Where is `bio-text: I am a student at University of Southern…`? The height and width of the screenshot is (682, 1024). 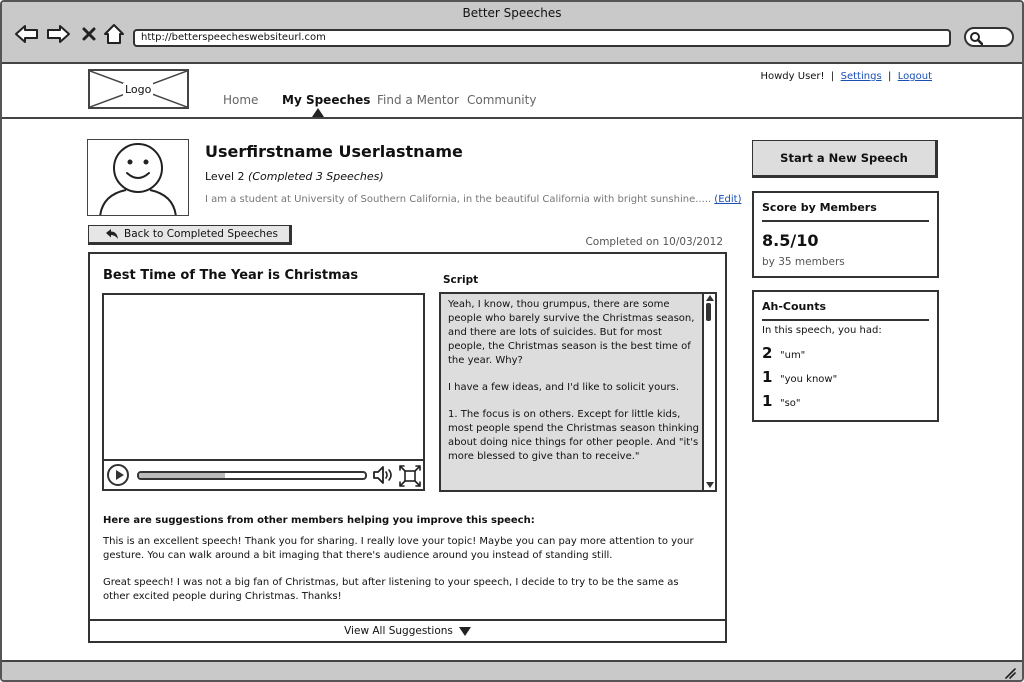
bio-text: I am a student at University of Southern… is located at coordinates (458, 199).